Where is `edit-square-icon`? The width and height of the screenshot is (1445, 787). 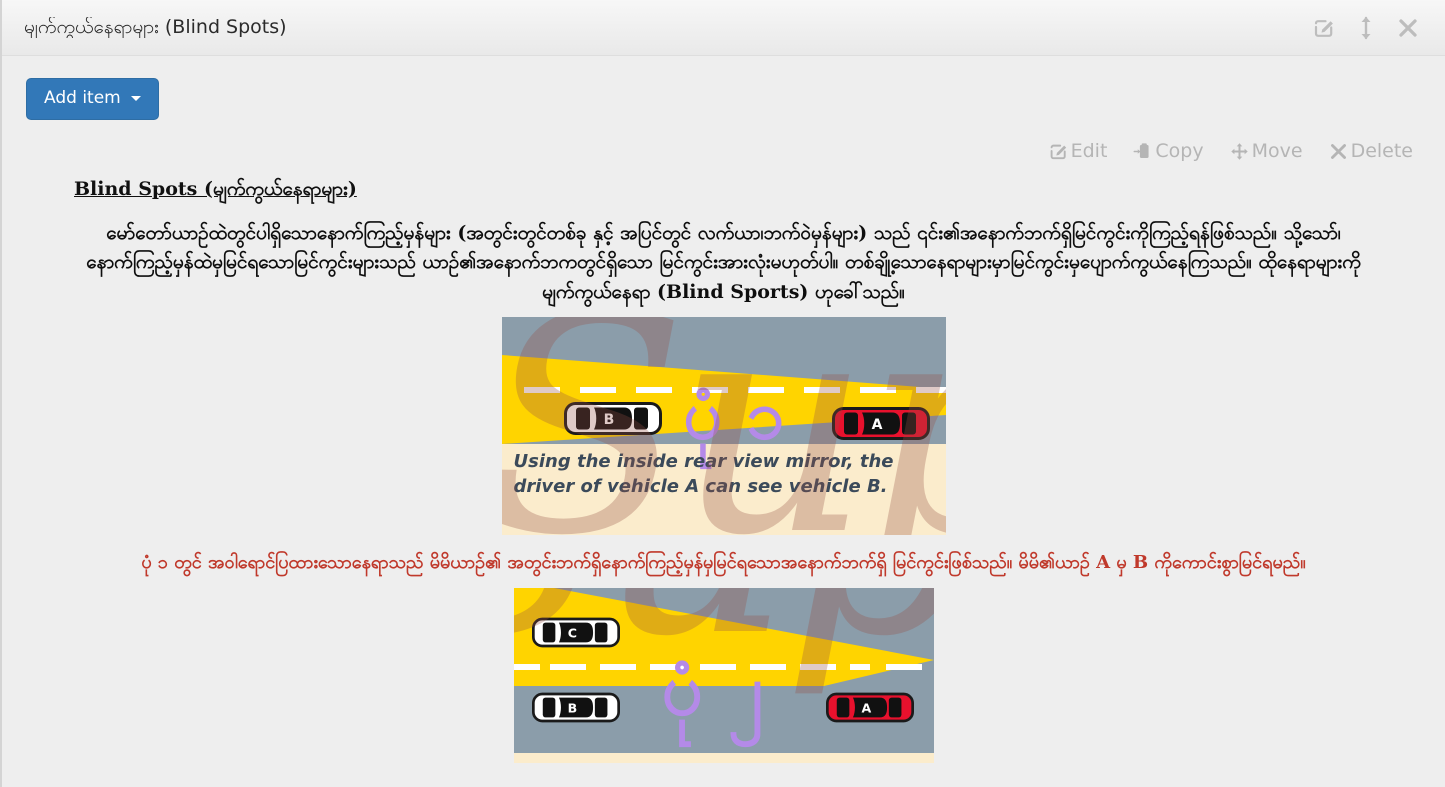
edit-square-icon is located at coordinates (1058, 152).